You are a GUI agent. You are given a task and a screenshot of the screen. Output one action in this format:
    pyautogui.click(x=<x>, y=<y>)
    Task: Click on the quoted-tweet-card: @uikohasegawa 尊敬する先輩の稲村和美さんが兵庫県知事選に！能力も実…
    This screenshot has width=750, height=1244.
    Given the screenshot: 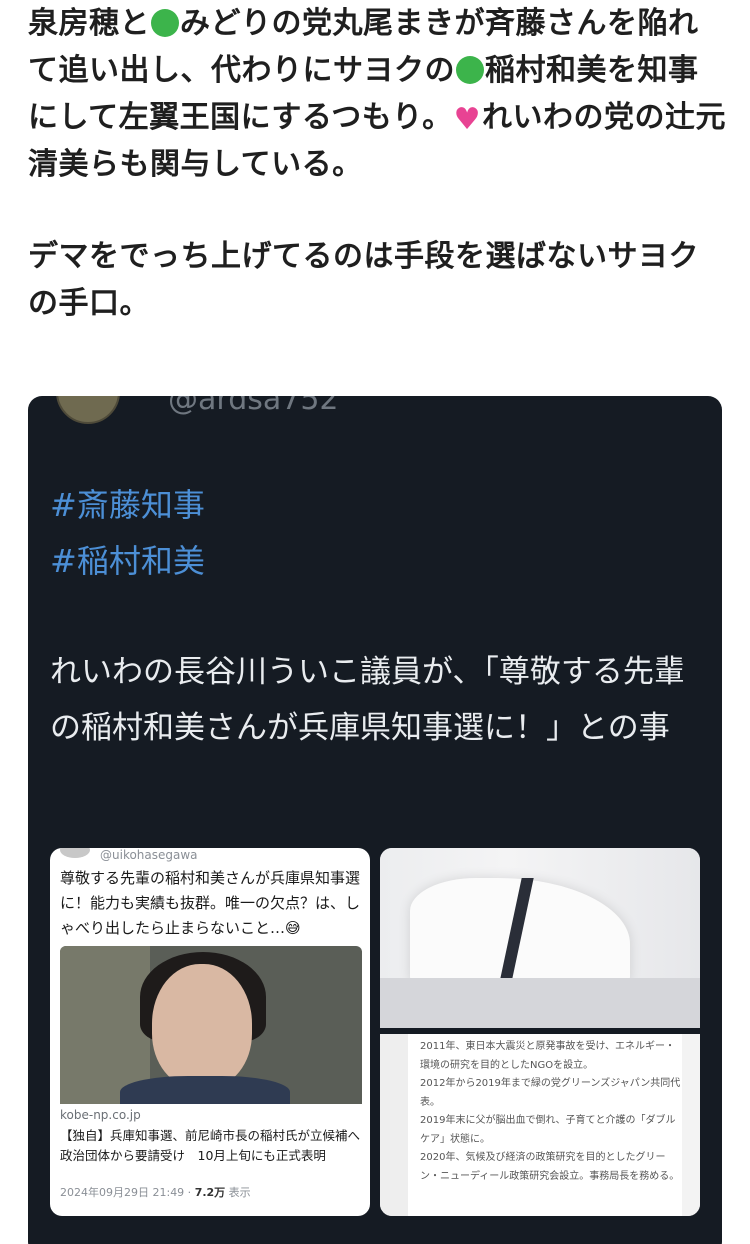 What is the action you would take?
    pyautogui.click(x=210, y=1032)
    